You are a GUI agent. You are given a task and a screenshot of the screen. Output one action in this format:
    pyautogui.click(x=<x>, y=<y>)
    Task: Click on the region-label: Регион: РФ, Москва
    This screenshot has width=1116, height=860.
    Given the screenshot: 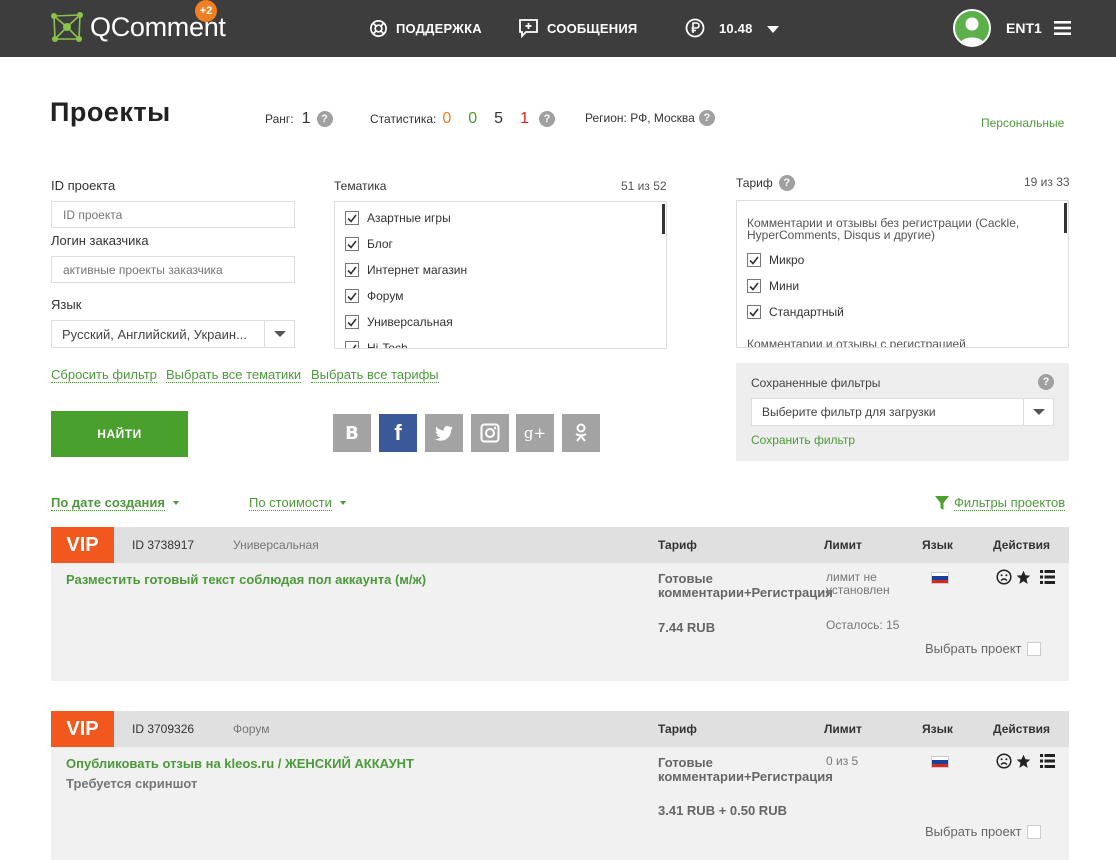 What is the action you would take?
    pyautogui.click(x=640, y=118)
    